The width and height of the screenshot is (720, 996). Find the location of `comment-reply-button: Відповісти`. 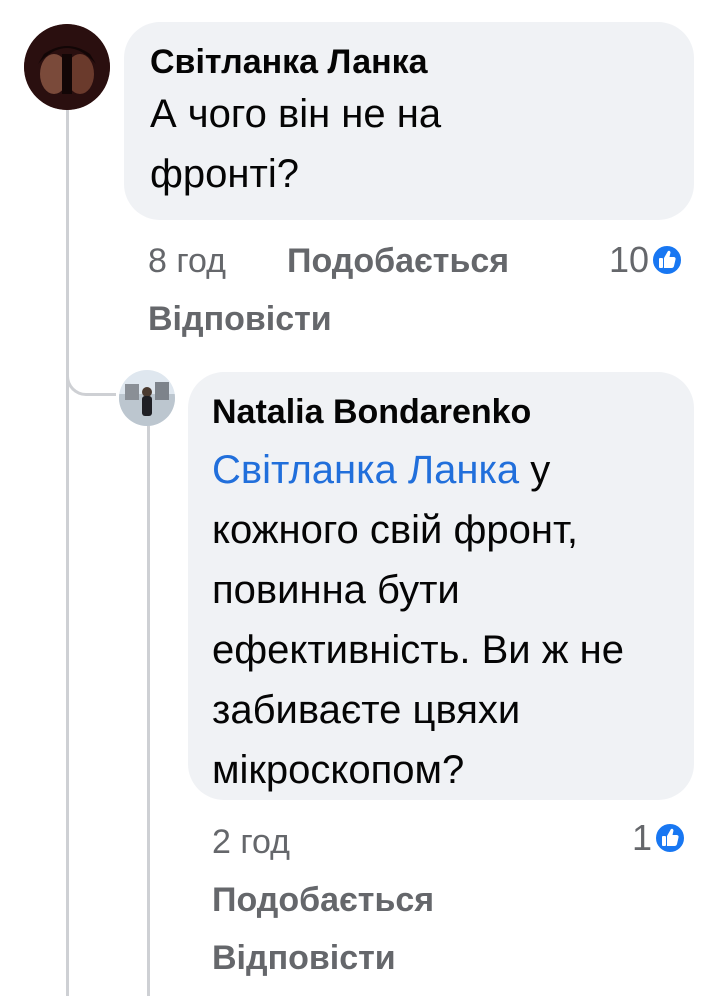

comment-reply-button: Відповісти is located at coordinates (240, 319).